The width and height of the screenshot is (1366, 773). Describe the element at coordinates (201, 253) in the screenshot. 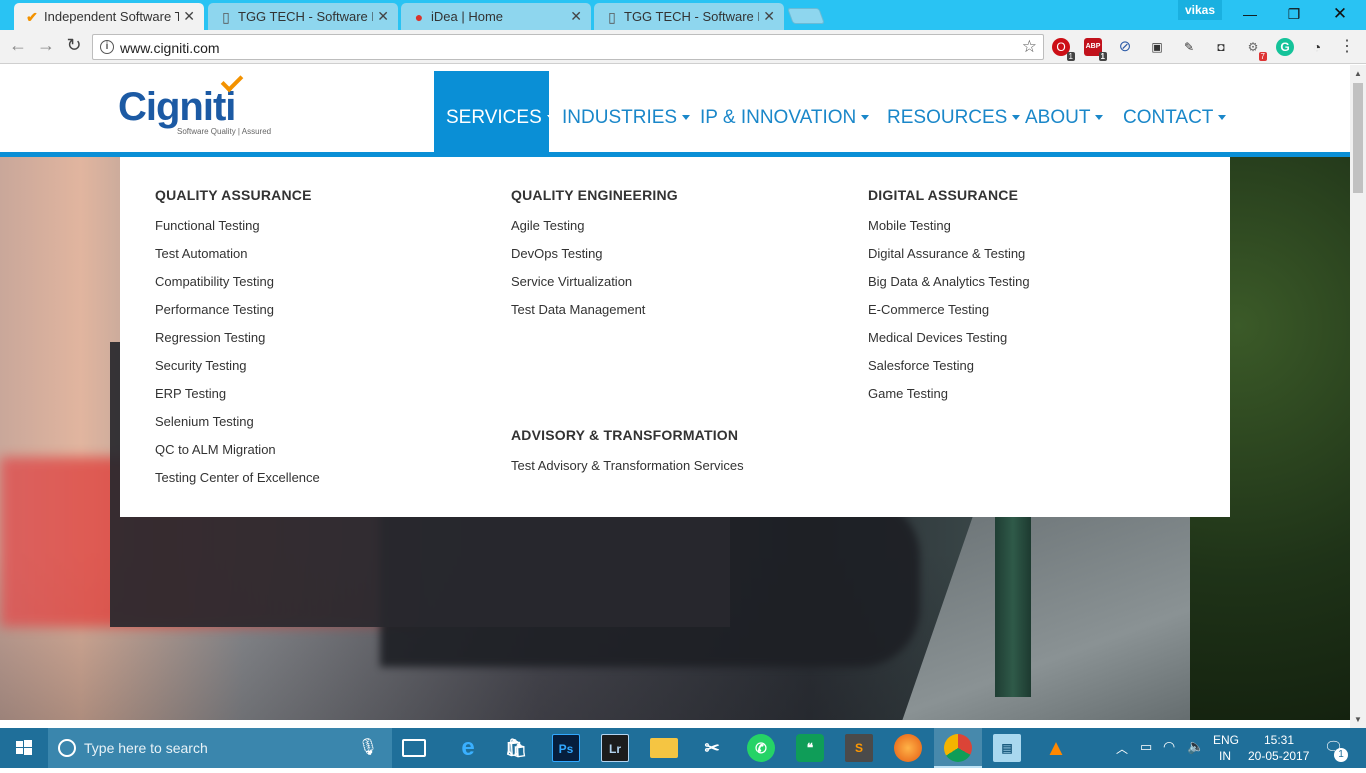

I see `menu-link: Test Automation` at that location.